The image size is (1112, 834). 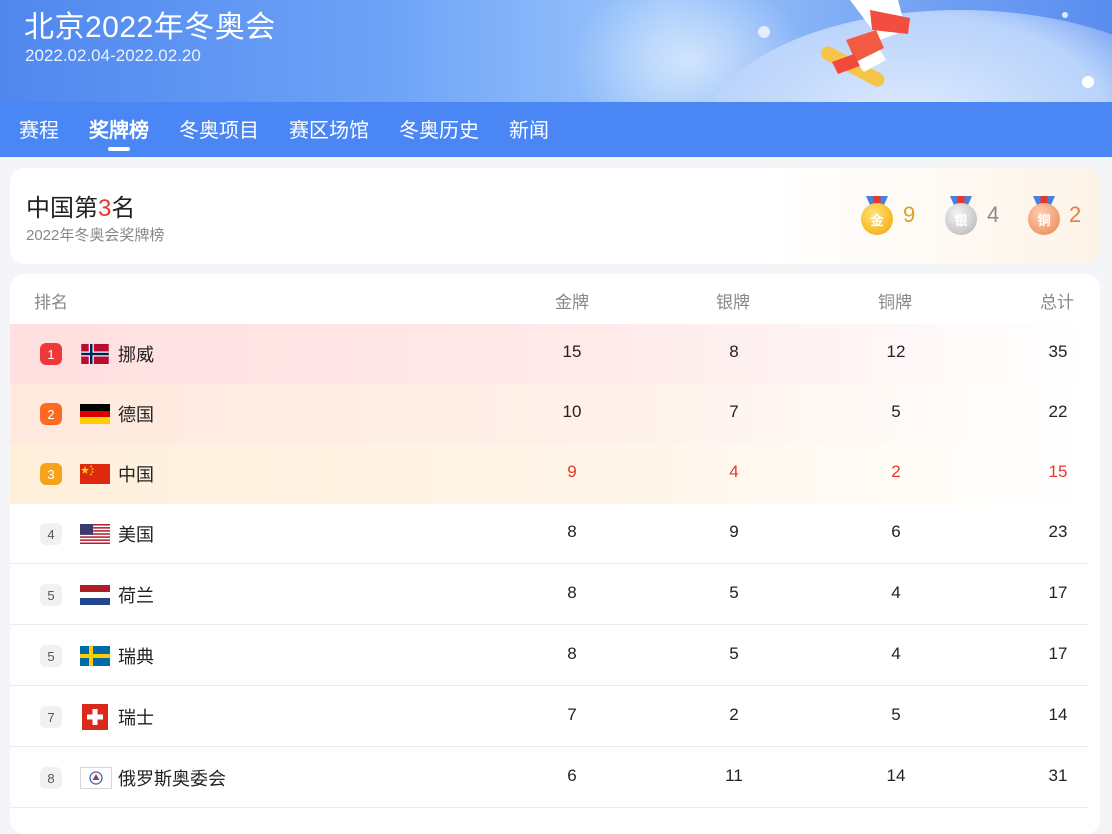 I want to click on skier-illustration, so click(x=865, y=43).